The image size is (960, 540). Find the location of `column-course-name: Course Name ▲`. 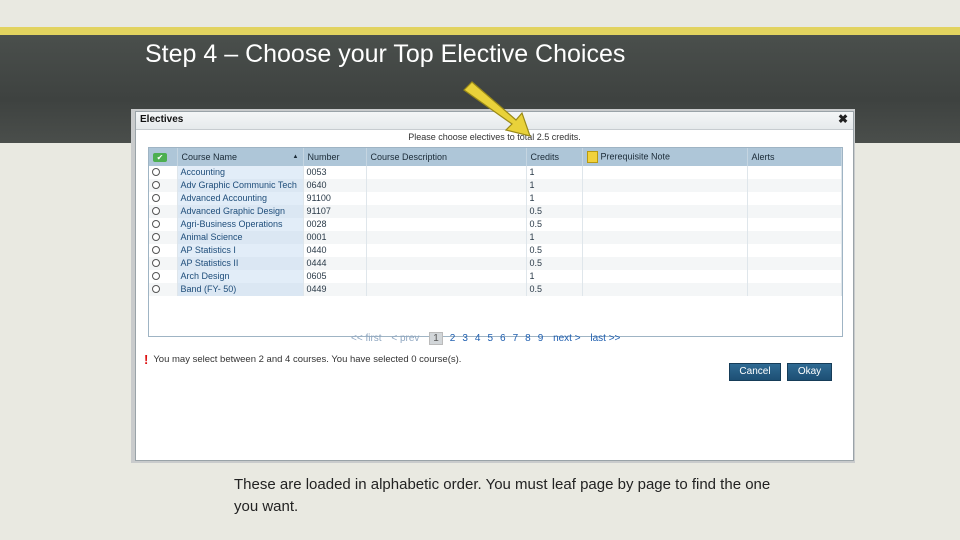

column-course-name: Course Name ▲ is located at coordinates (240, 157).